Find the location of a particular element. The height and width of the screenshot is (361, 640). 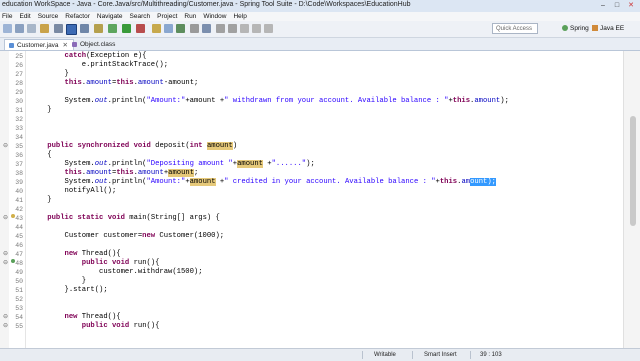

code-line: ⊖ 54 new Thread(){ is located at coordinates (312, 317).